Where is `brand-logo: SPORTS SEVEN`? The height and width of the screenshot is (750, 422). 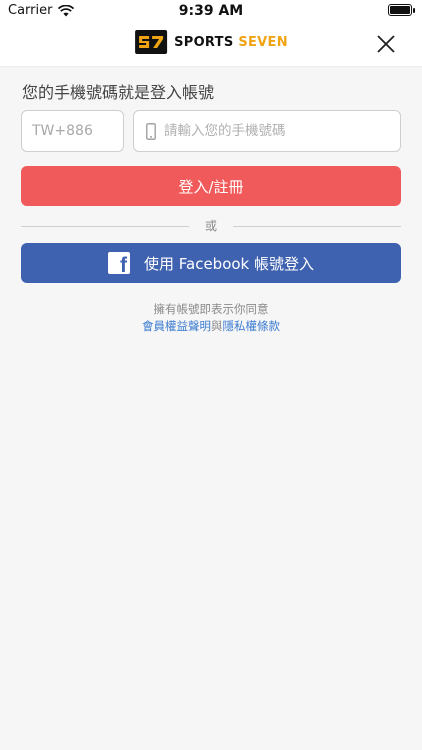
brand-logo: SPORTS SEVEN is located at coordinates (211, 42).